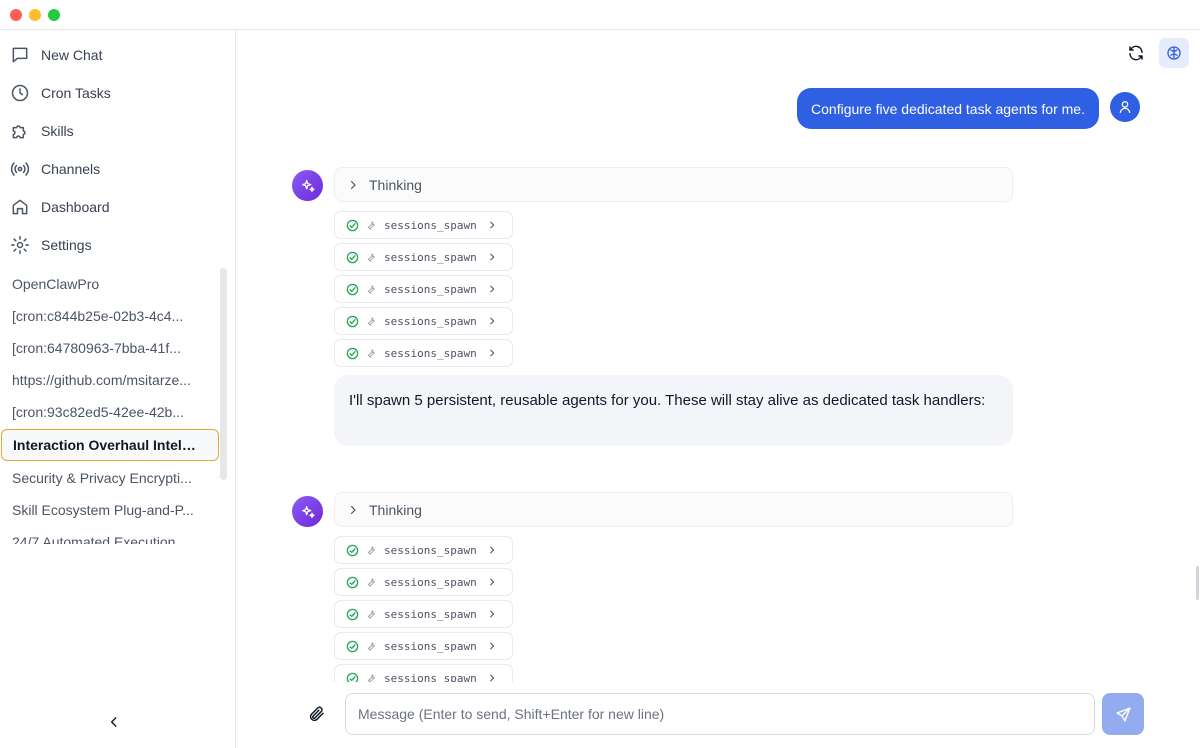 The image size is (1200, 748). What do you see at coordinates (76, 93) in the screenshot?
I see `nav-label: Cron Tasks` at bounding box center [76, 93].